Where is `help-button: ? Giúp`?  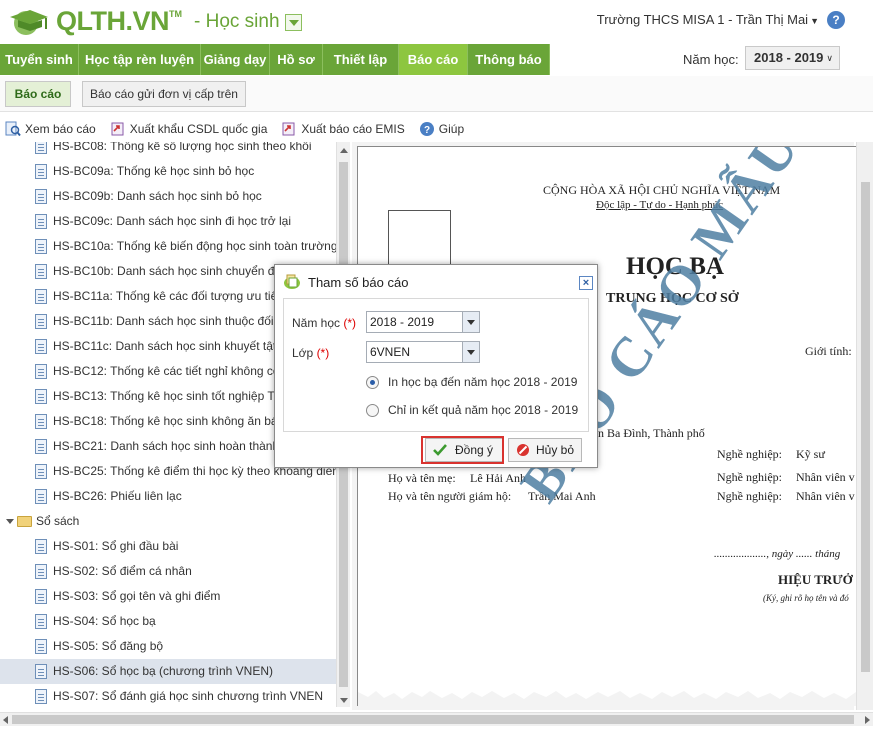
help-button: ? Giúp is located at coordinates (441, 129).